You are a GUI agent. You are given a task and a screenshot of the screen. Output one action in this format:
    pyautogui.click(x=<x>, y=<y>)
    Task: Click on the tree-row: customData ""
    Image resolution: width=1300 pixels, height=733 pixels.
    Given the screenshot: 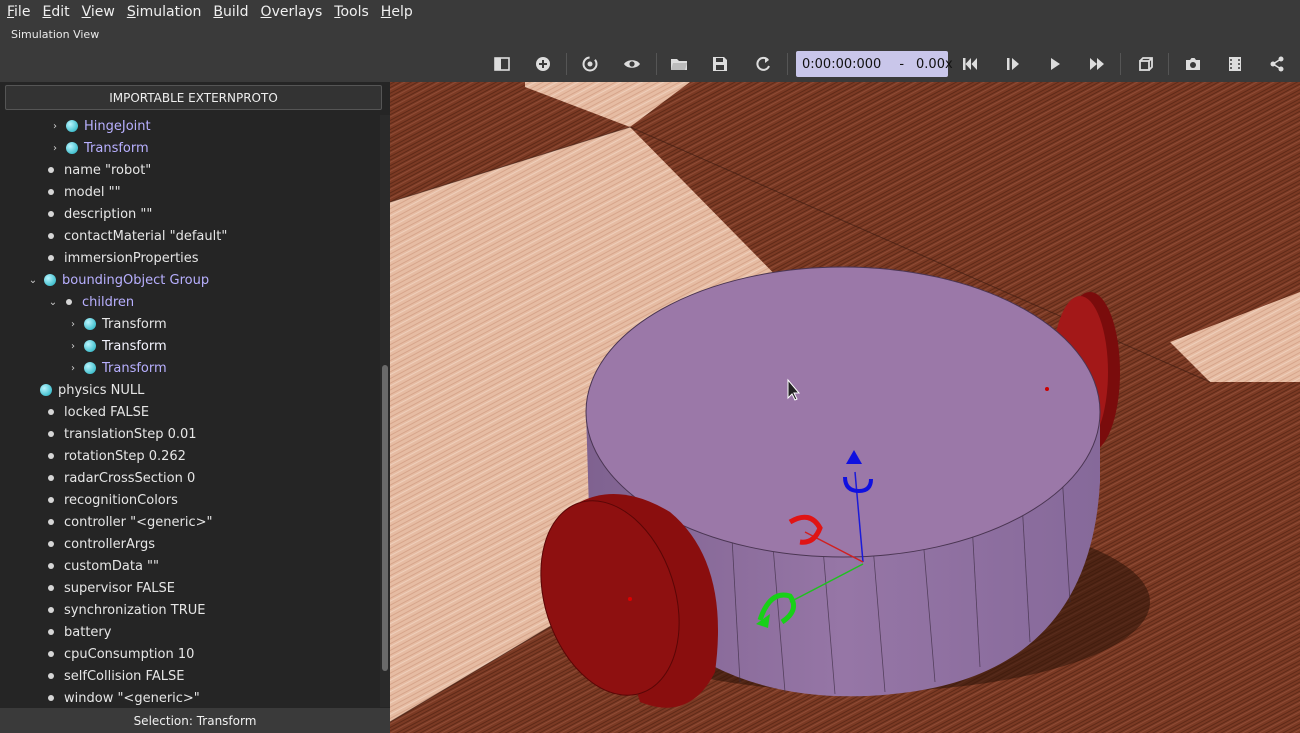 What is the action you would take?
    pyautogui.click(x=102, y=566)
    